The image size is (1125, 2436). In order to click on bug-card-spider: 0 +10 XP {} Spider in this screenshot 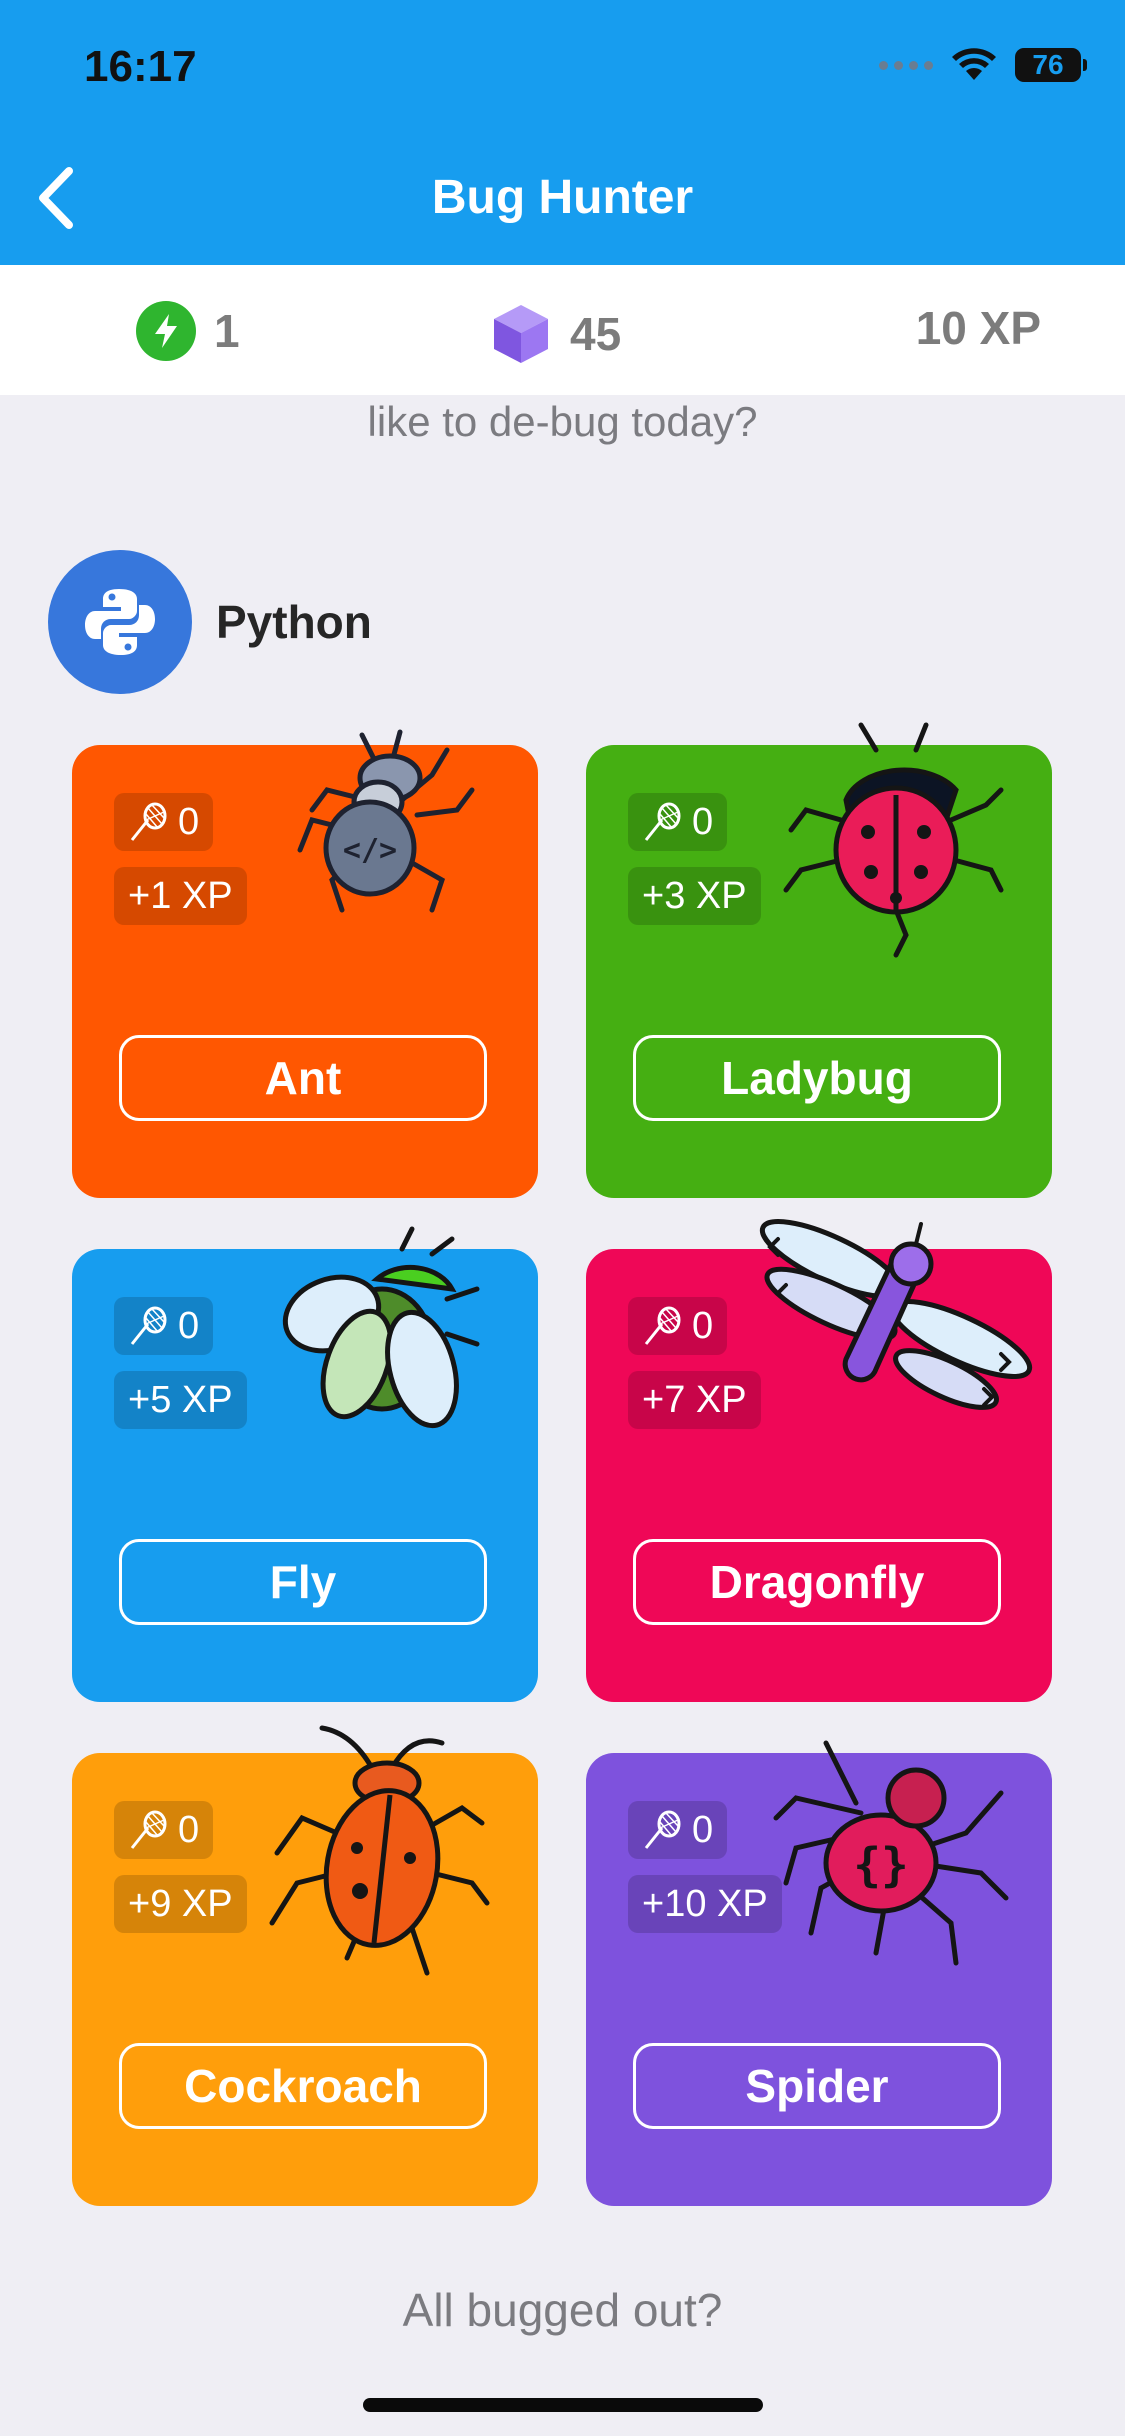, I will do `click(819, 1973)`.